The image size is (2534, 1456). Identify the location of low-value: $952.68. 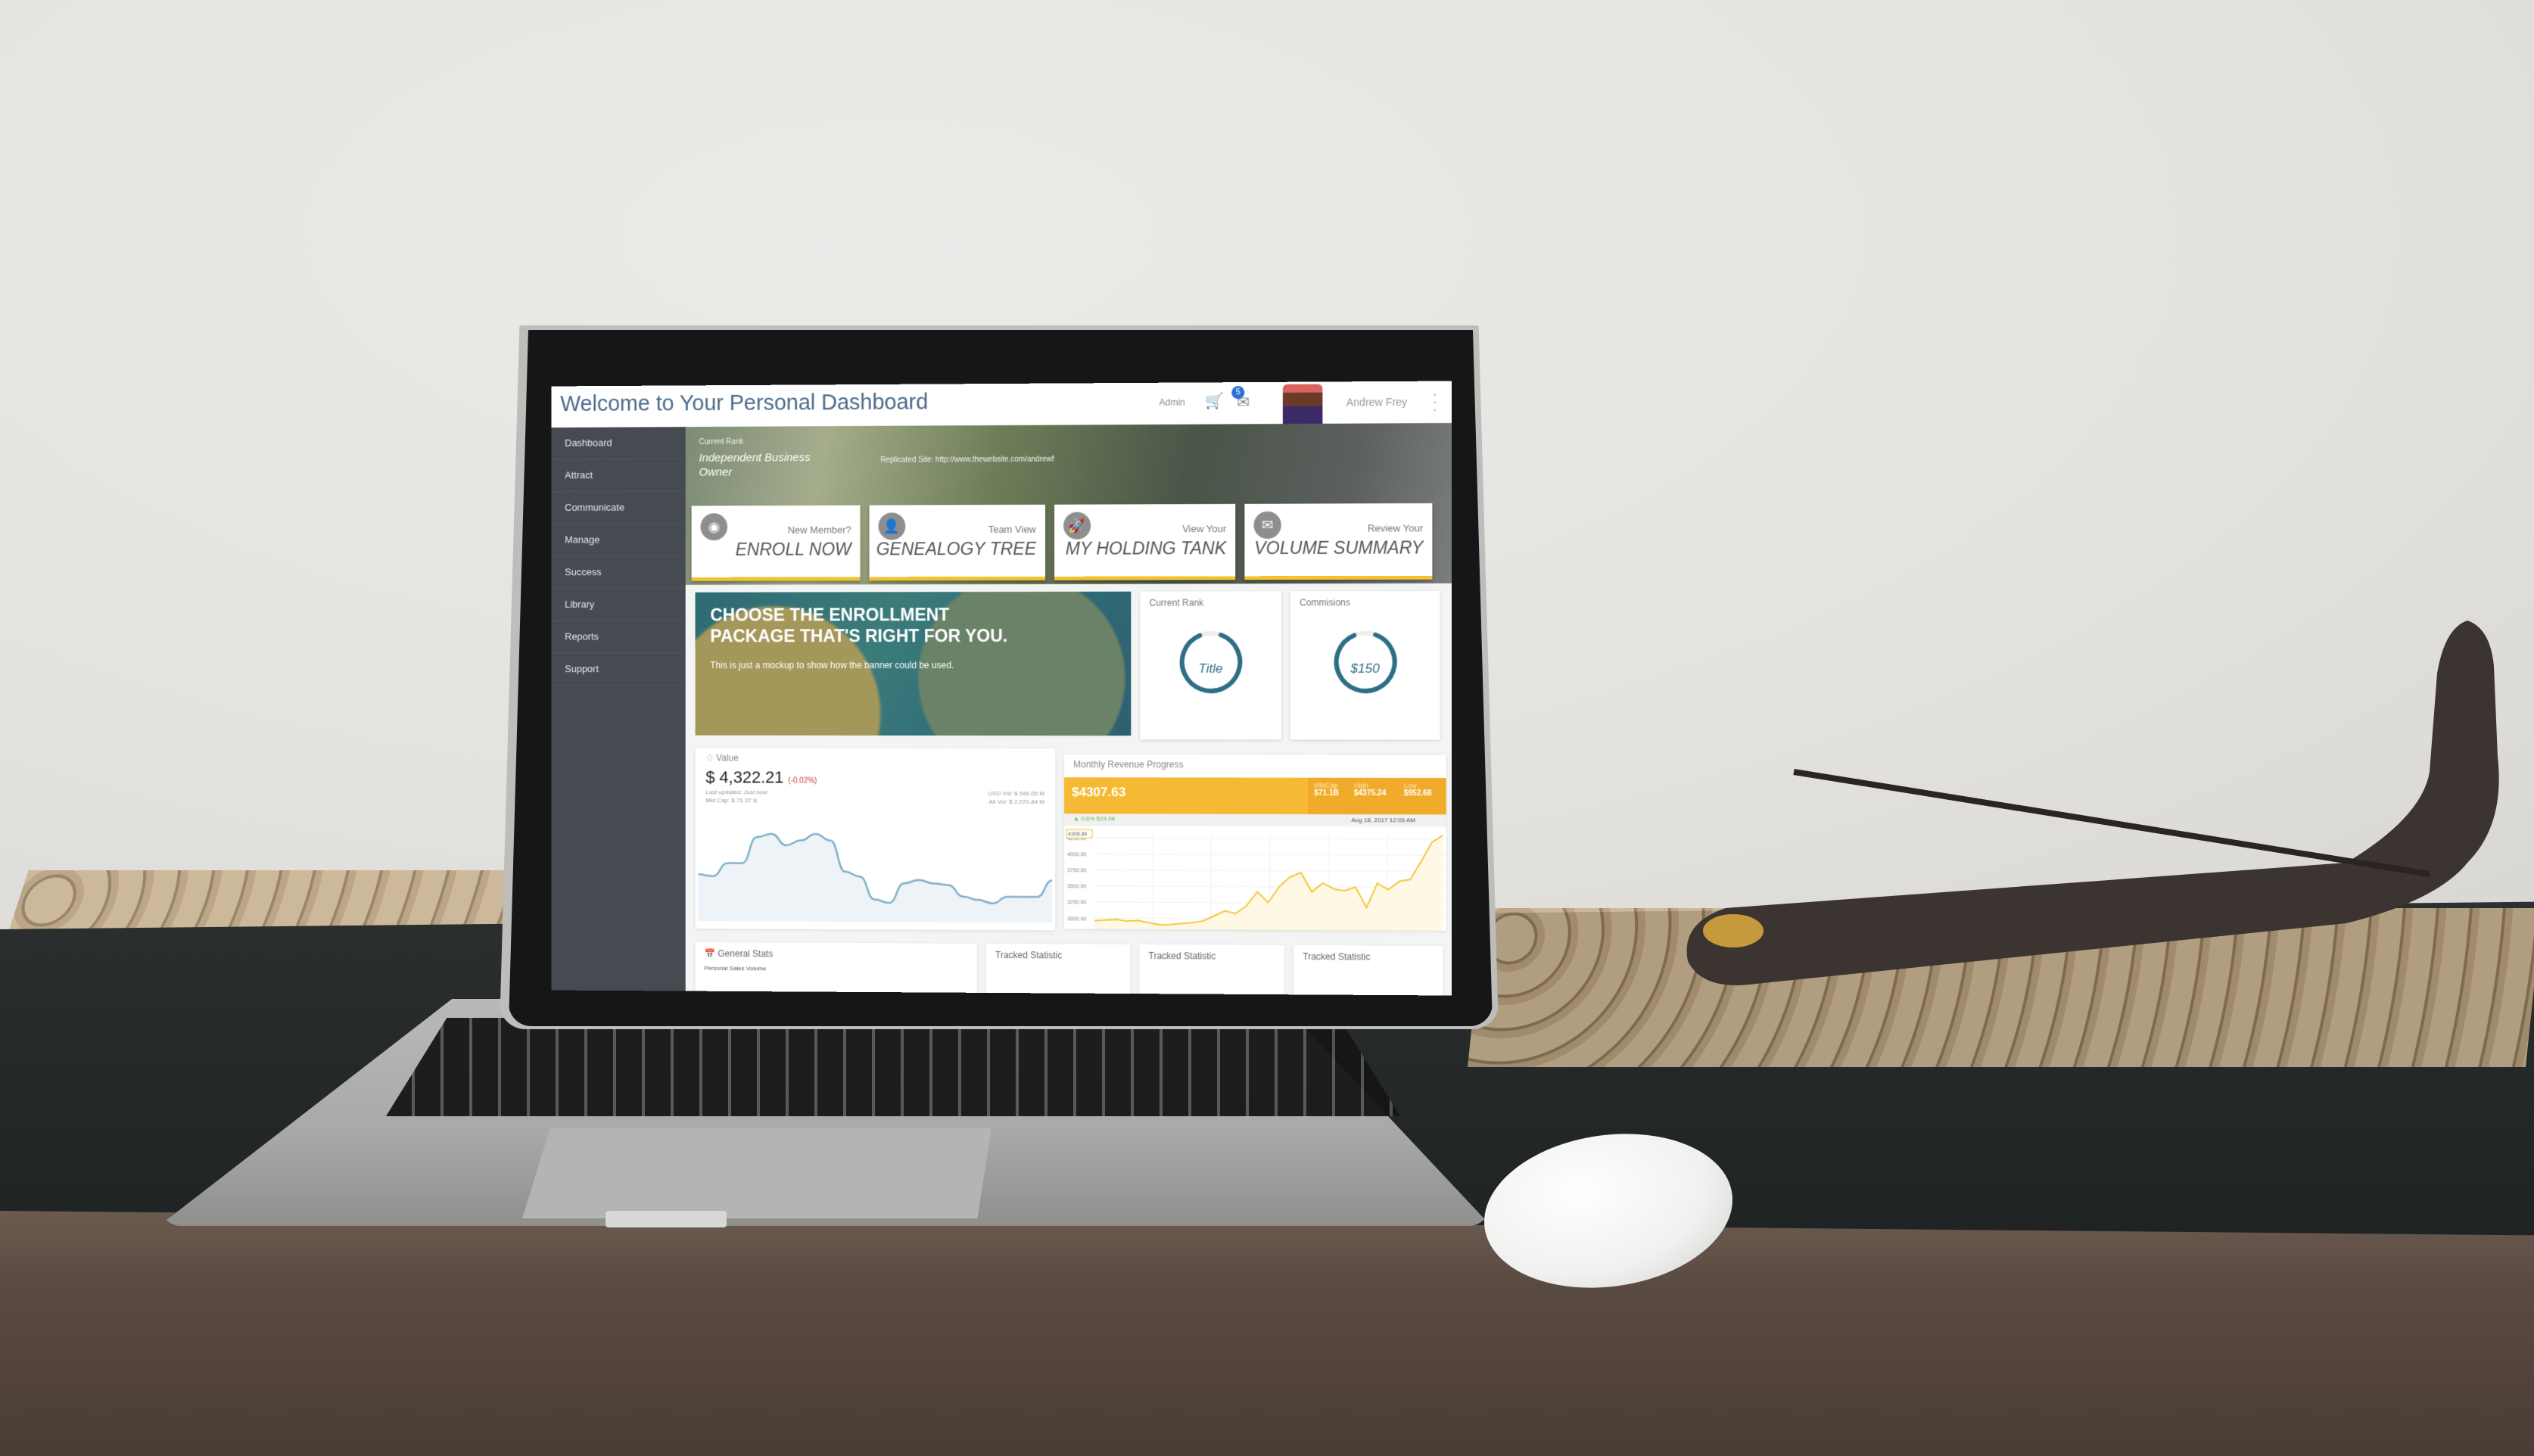
(1417, 793).